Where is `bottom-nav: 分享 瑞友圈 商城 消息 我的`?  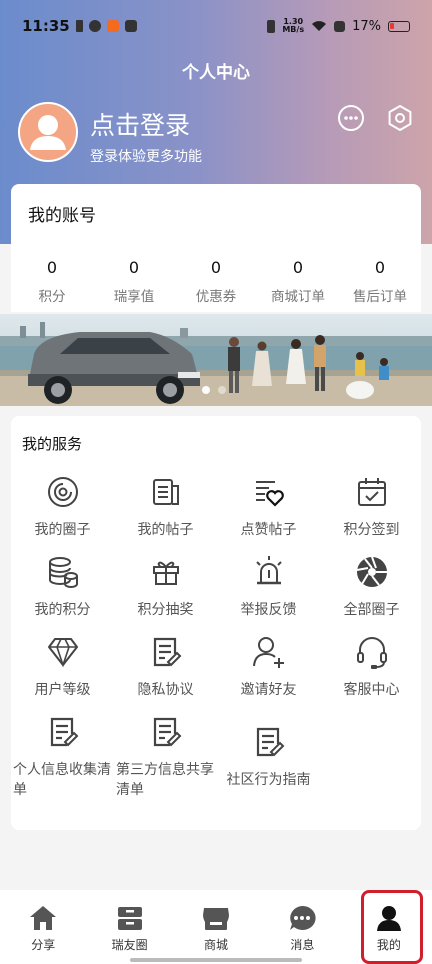 bottom-nav: 分享 瑞友圈 商城 消息 我的 is located at coordinates (216, 927).